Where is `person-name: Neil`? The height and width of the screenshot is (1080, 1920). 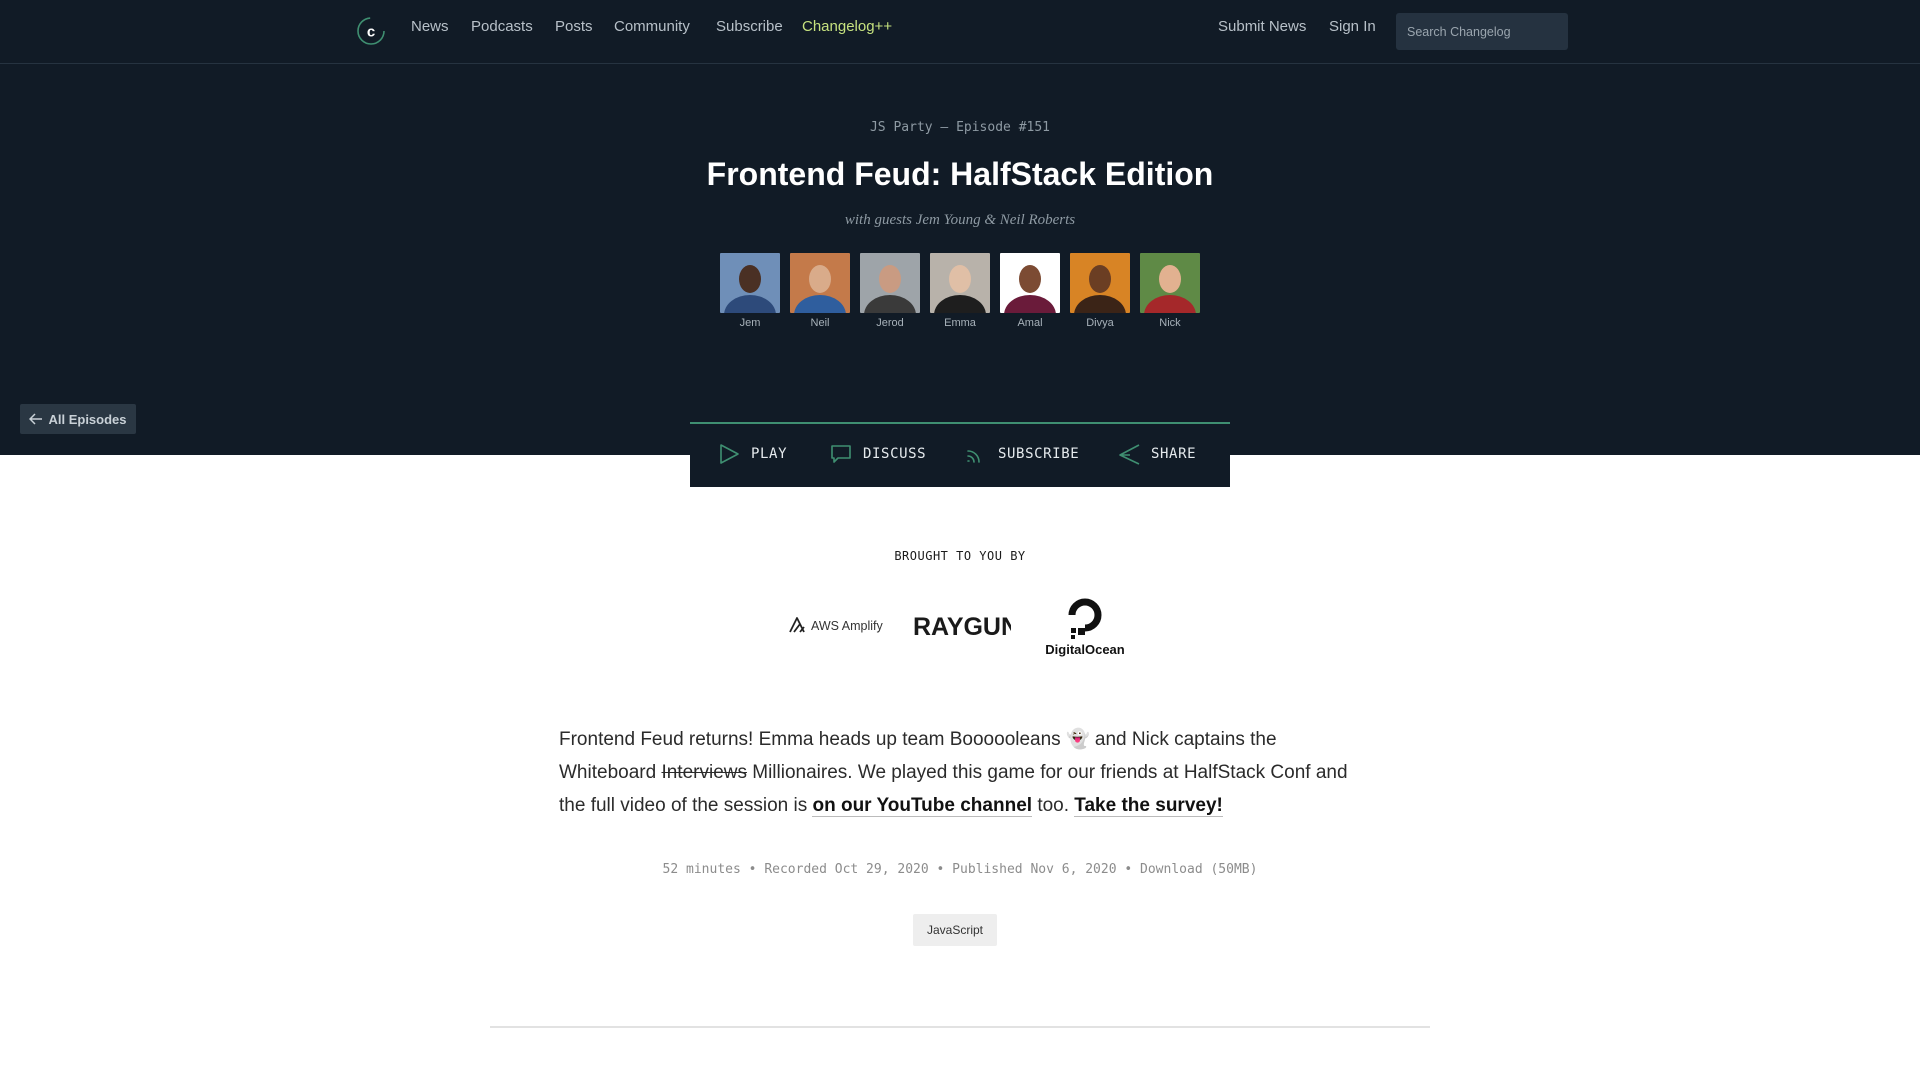
person-name: Neil is located at coordinates (820, 323).